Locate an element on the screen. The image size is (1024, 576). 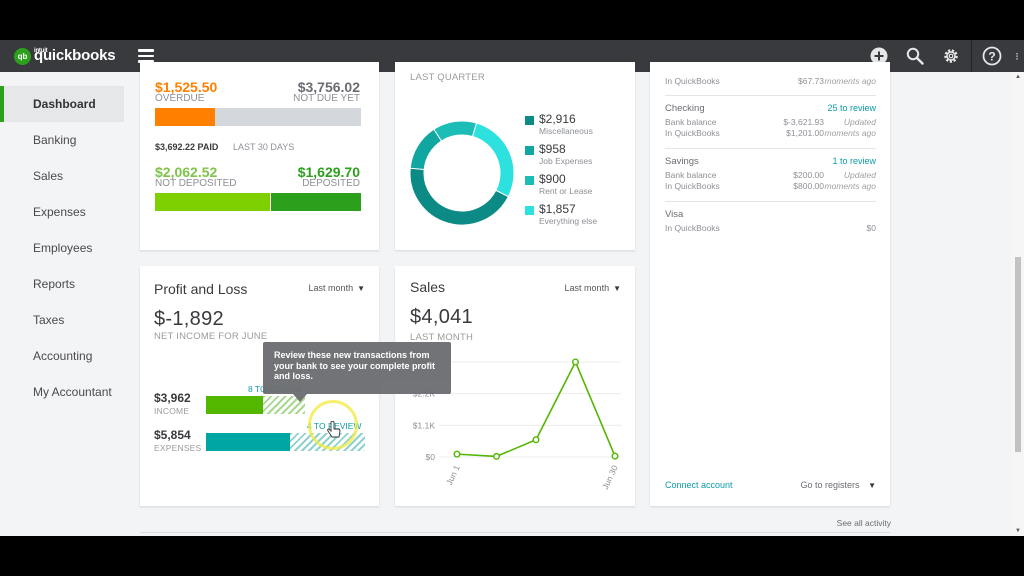
sidebar-item-accounting: Accounting is located at coordinates (69, 356).